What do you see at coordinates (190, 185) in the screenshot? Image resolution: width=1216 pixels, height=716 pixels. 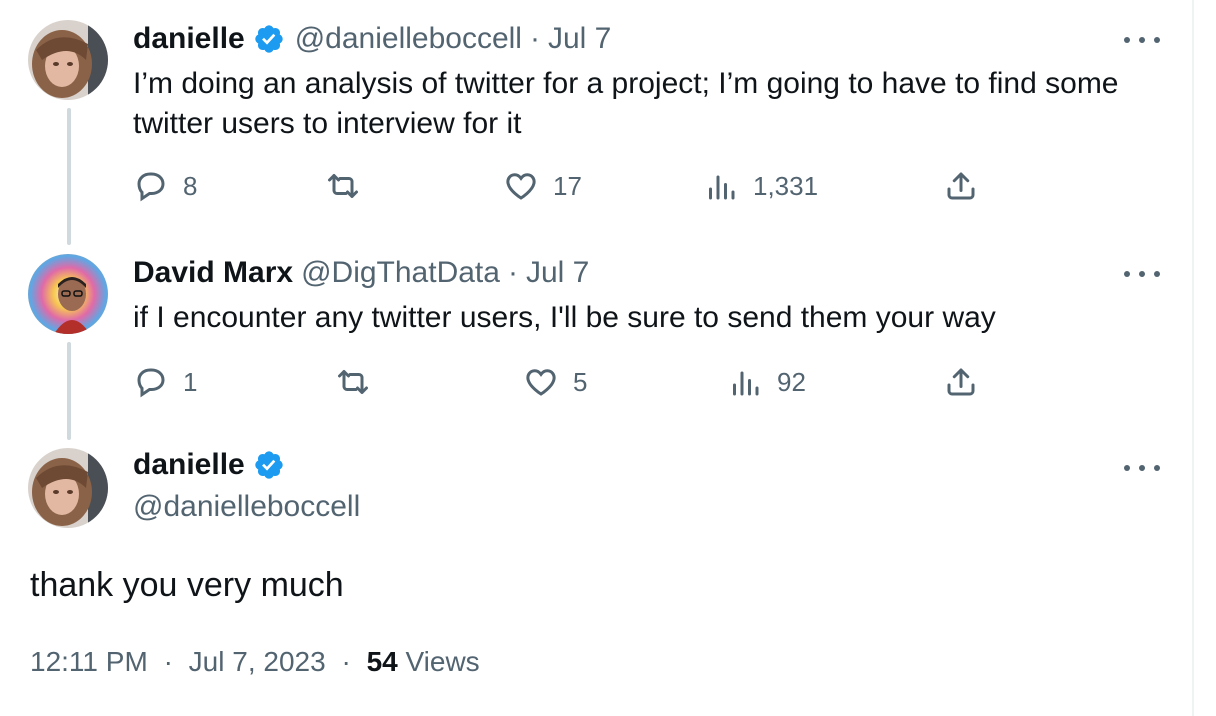 I see `reply-count: 8` at bounding box center [190, 185].